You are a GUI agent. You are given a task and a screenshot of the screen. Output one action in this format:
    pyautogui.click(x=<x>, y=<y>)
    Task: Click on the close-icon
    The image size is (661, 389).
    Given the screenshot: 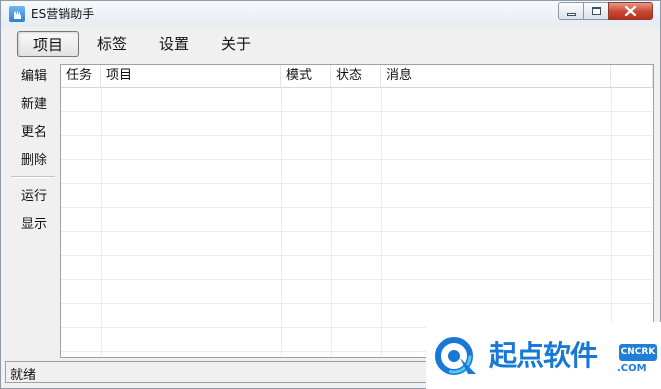 What is the action you would take?
    pyautogui.click(x=630, y=11)
    